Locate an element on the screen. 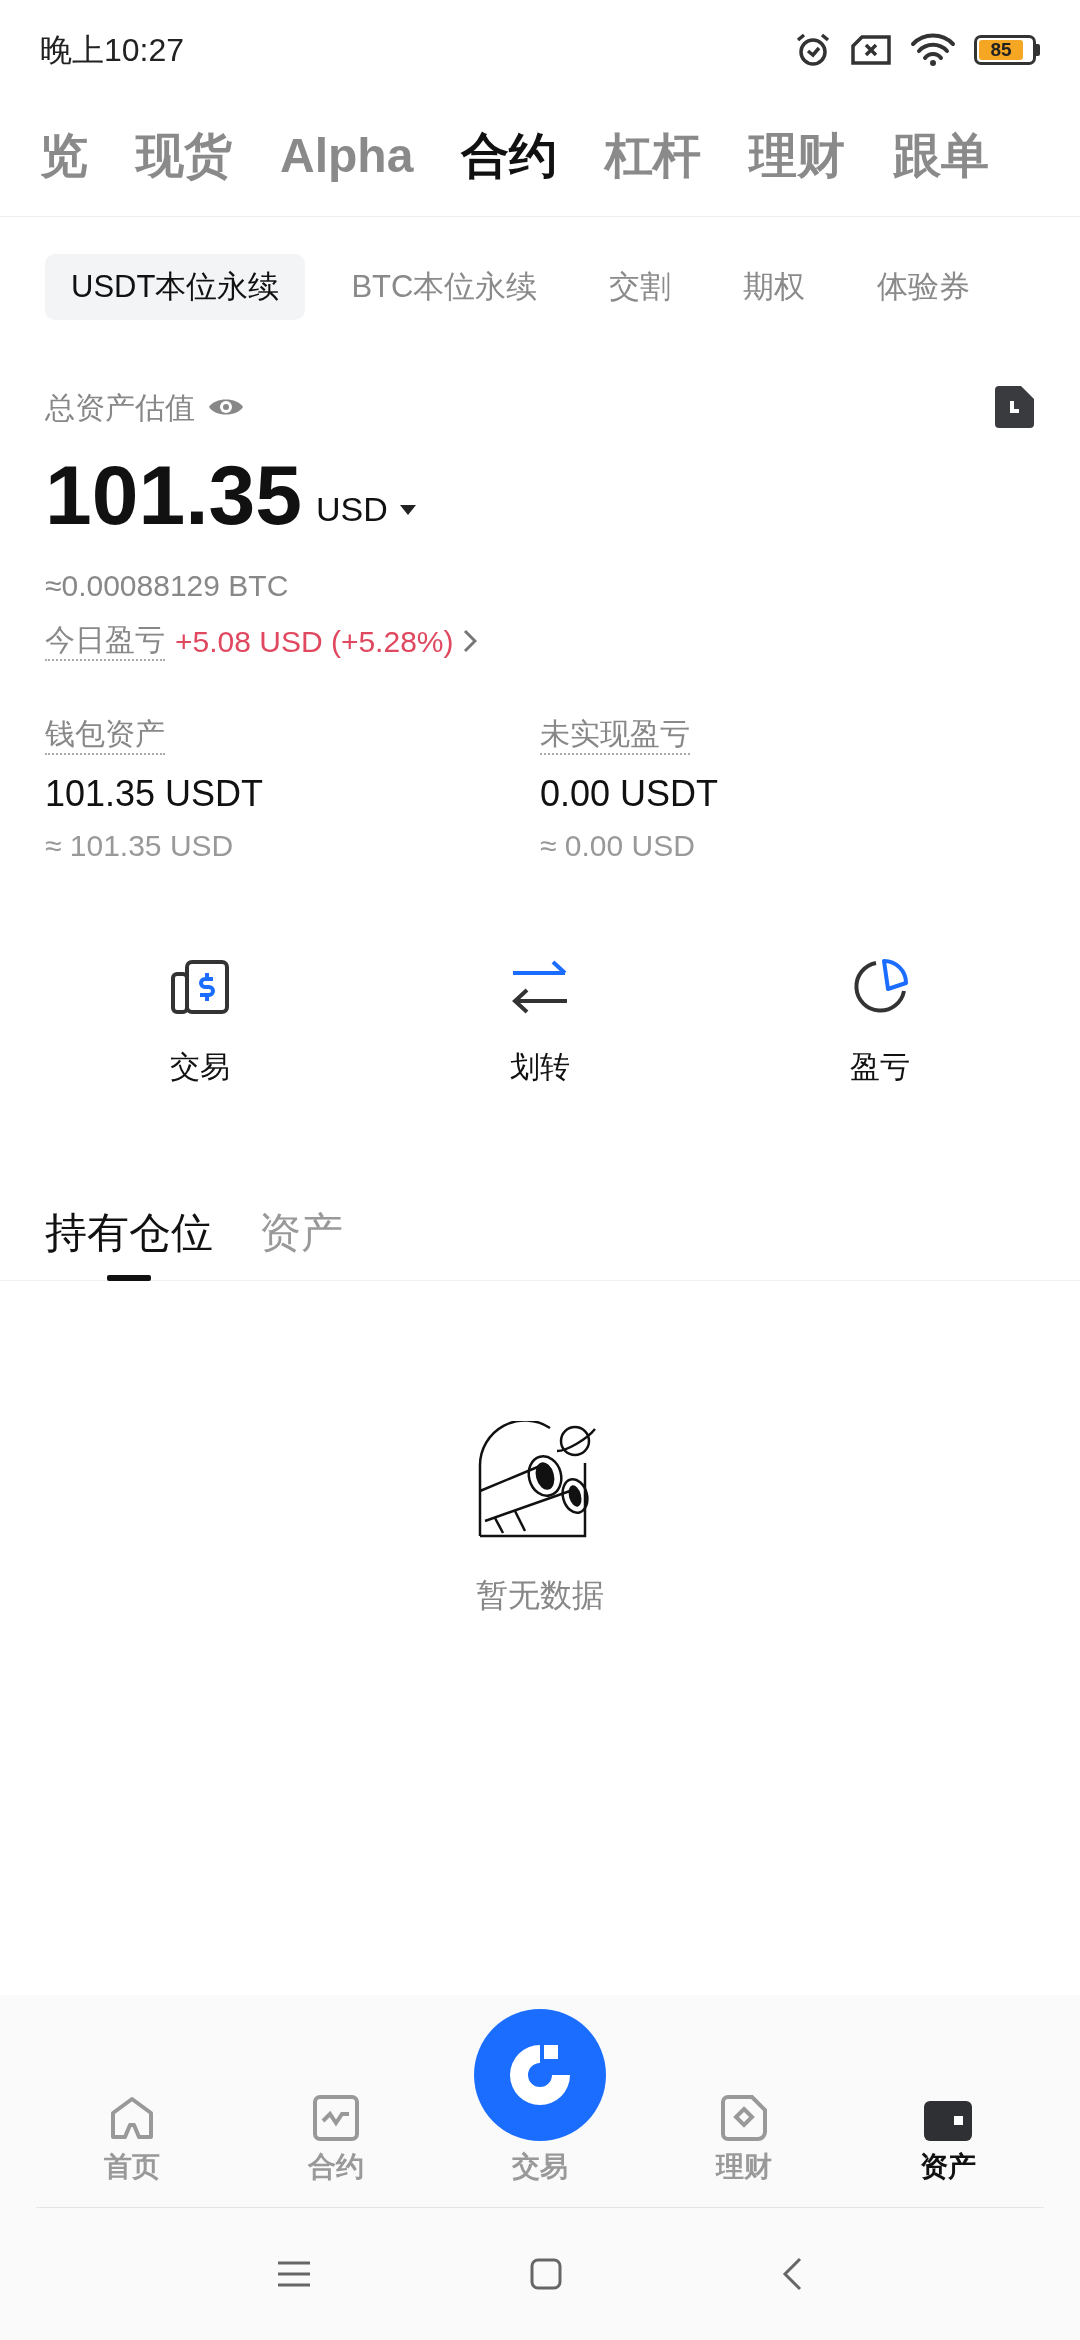 This screenshot has width=1080, height=2340. category-tab: 跟单 is located at coordinates (941, 155).